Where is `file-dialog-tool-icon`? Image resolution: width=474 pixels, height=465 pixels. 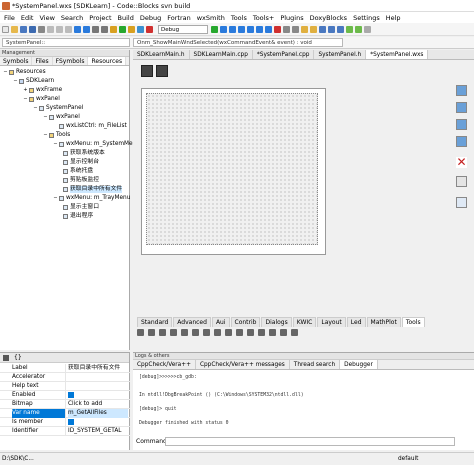 file-dialog-tool-icon is located at coordinates (195, 332).